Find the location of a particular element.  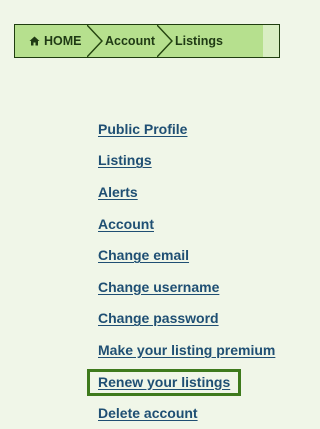

menu-link-make-listing-premium: Make your listing premium is located at coordinates (186, 350).